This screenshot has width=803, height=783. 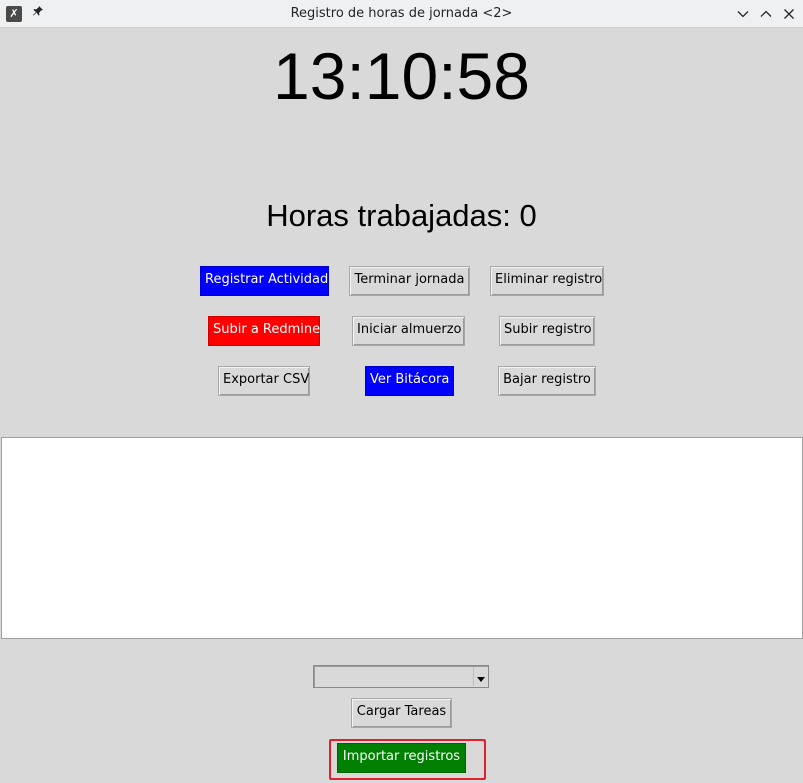 What do you see at coordinates (480, 676) in the screenshot?
I see `dropdown-arrow-icon` at bounding box center [480, 676].